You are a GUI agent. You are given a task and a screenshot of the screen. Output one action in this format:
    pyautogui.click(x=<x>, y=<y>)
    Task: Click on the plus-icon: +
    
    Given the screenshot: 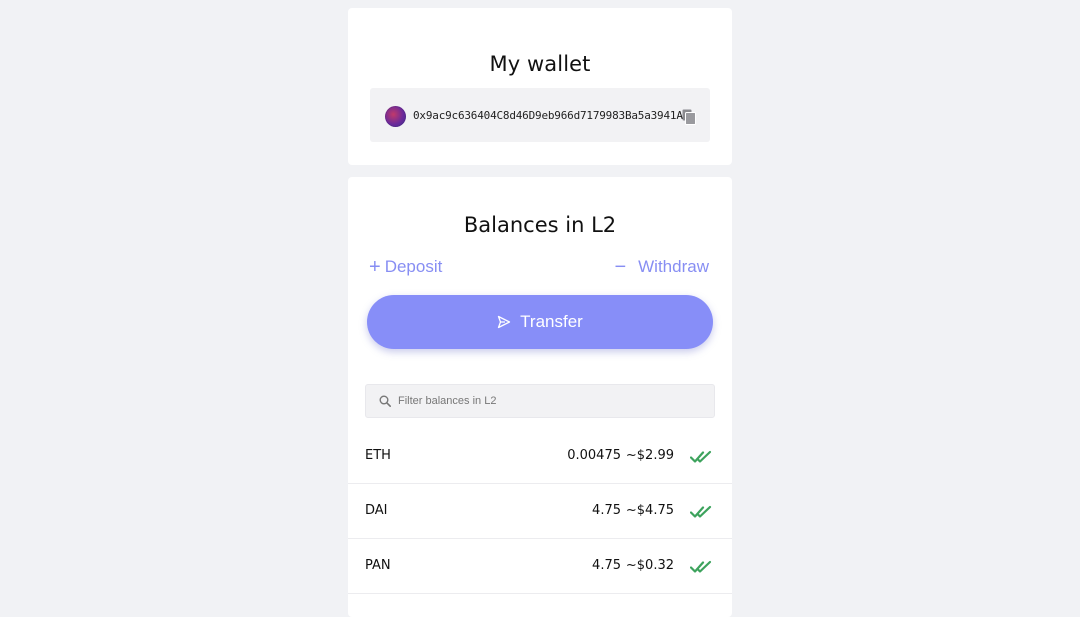 What is the action you would take?
    pyautogui.click(x=375, y=266)
    